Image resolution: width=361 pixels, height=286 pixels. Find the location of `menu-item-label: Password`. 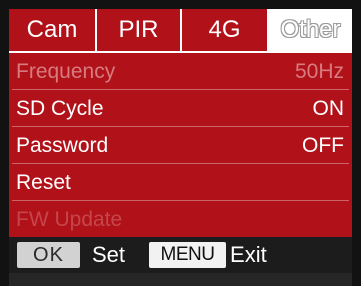

menu-item-label: Password is located at coordinates (62, 145).